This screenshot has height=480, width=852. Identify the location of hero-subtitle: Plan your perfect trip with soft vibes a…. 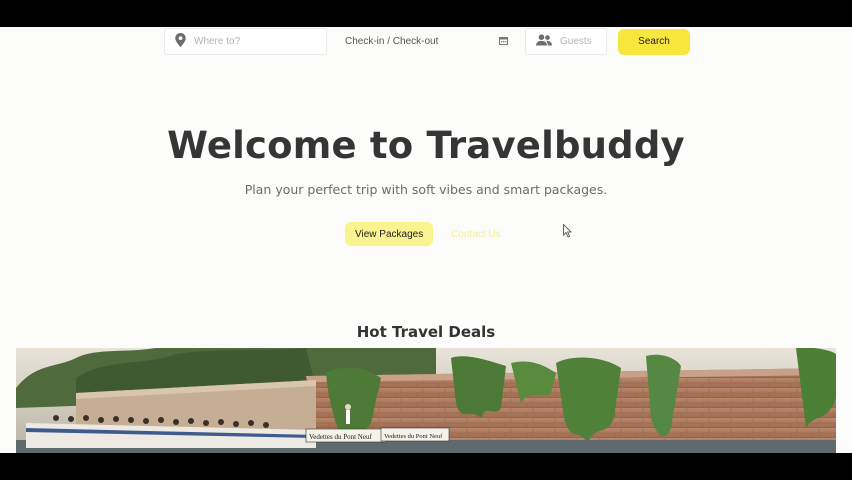
(426, 189).